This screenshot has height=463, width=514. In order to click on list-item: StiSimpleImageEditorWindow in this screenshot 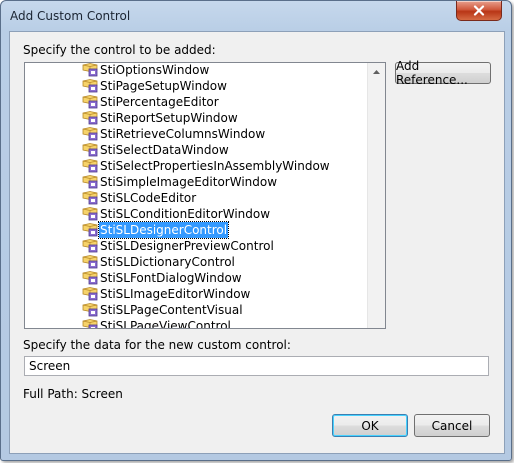, I will do `click(197, 182)`.